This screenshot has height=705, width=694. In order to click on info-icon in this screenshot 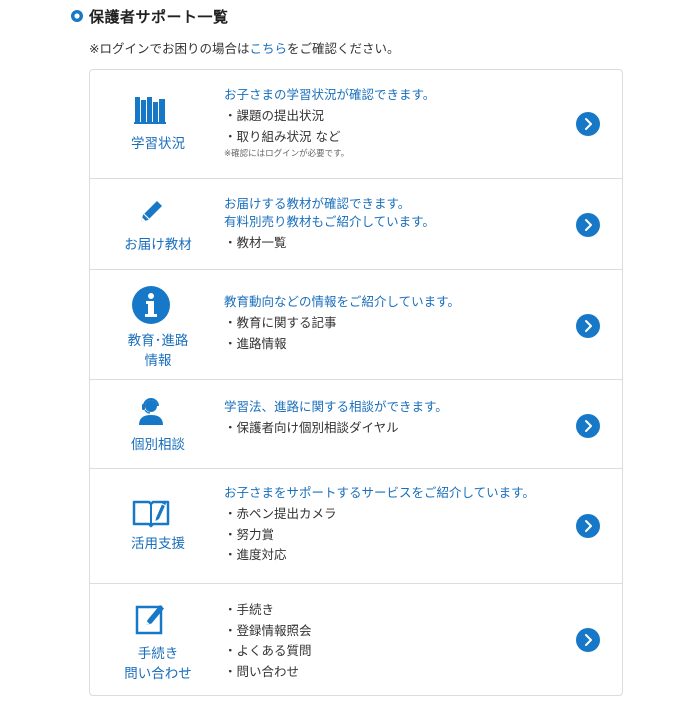, I will do `click(151, 305)`.